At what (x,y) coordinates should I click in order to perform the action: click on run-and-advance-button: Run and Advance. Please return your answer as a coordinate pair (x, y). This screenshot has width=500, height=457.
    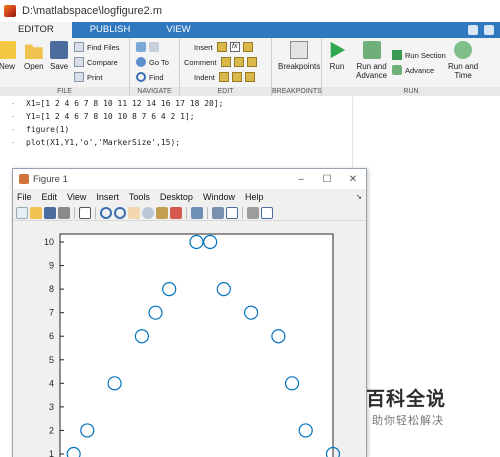
    Looking at the image, I should click on (371, 60).